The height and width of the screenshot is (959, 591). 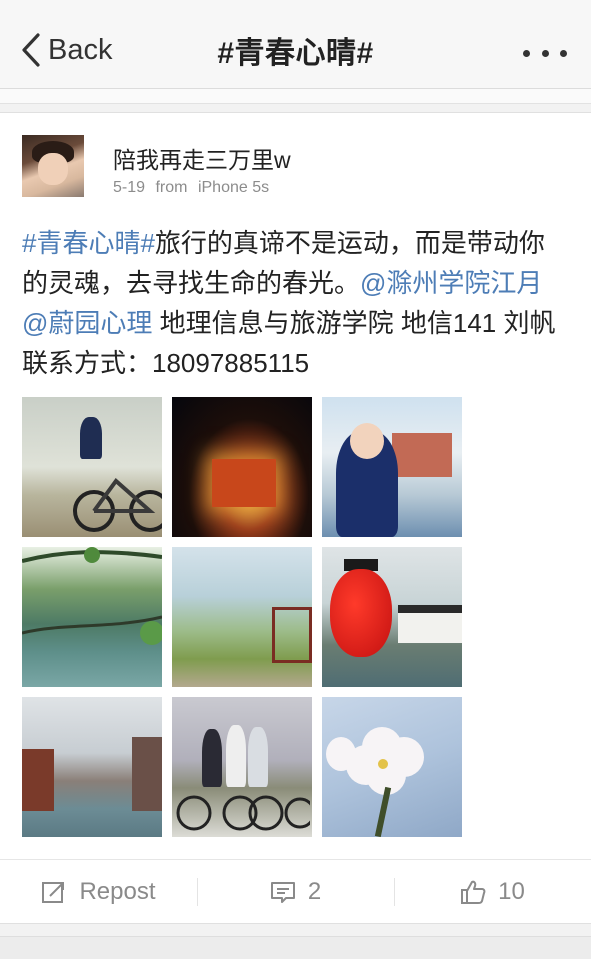 I want to click on avatar, so click(x=53, y=166).